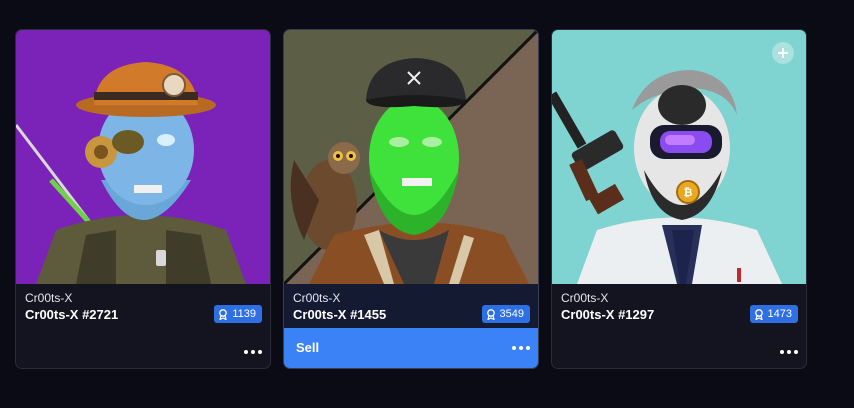 The width and height of the screenshot is (854, 408). What do you see at coordinates (143, 326) in the screenshot?
I see `nft-info: Cr00ts-X Cr00ts-X #2721 1139` at bounding box center [143, 326].